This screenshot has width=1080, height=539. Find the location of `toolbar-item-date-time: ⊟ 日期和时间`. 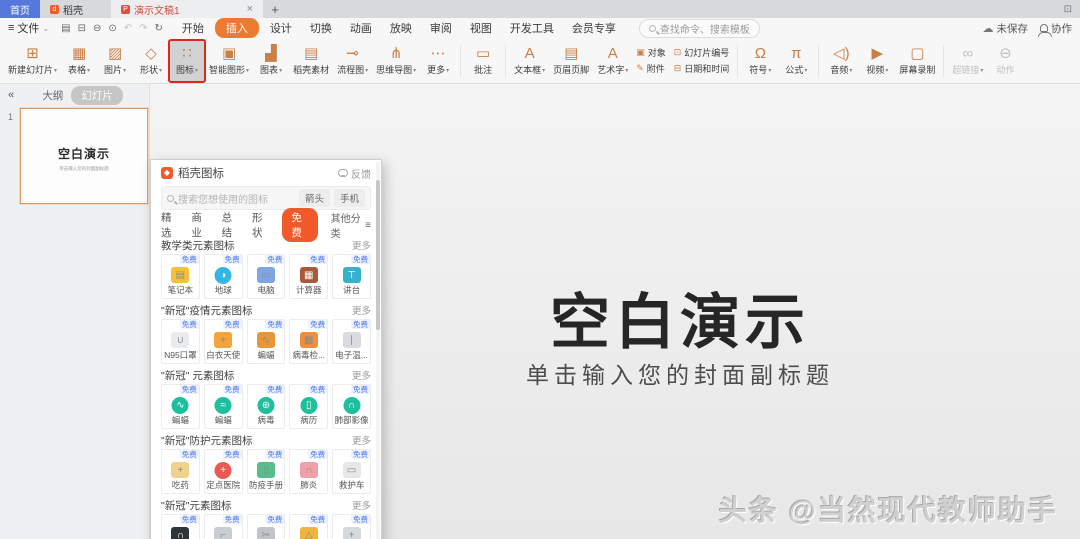

toolbar-item-date-time: ⊟ 日期和时间 is located at coordinates (702, 68).